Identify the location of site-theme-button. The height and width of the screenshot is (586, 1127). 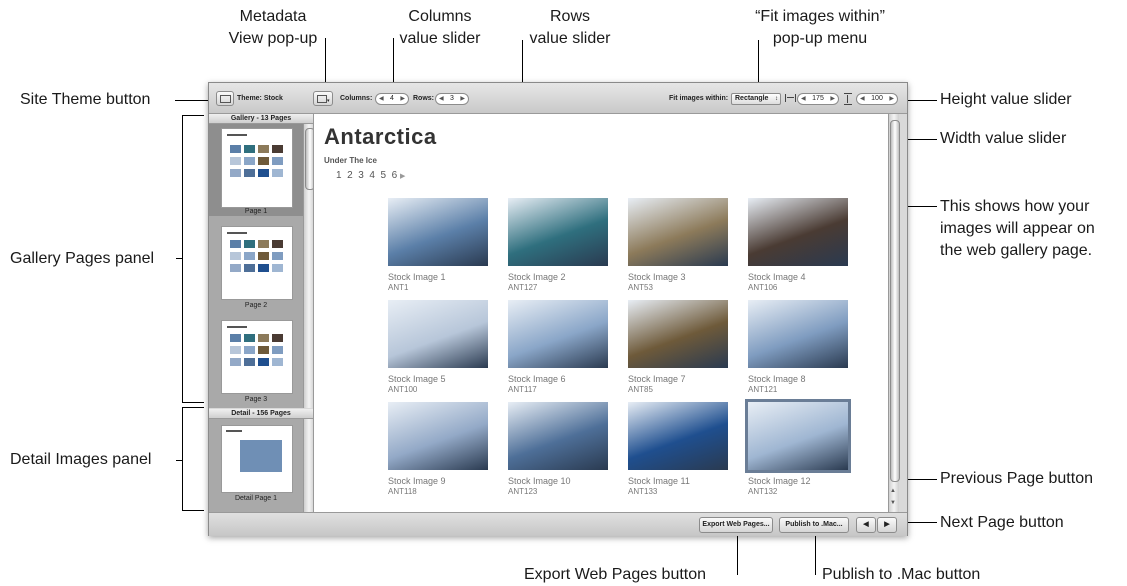
(225, 98).